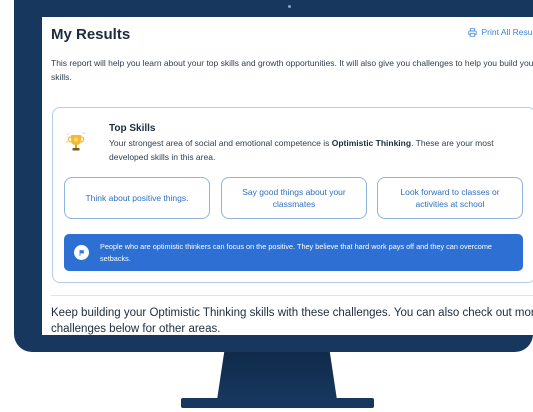 The image size is (533, 412). I want to click on flag-icon, so click(81, 252).